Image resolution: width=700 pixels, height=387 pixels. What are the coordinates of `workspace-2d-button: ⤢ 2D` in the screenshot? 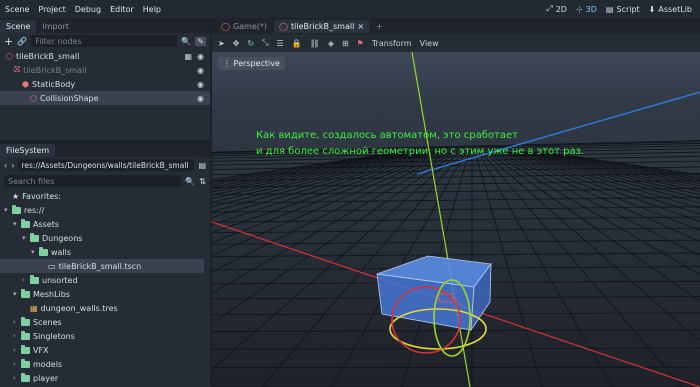 It's located at (556, 9).